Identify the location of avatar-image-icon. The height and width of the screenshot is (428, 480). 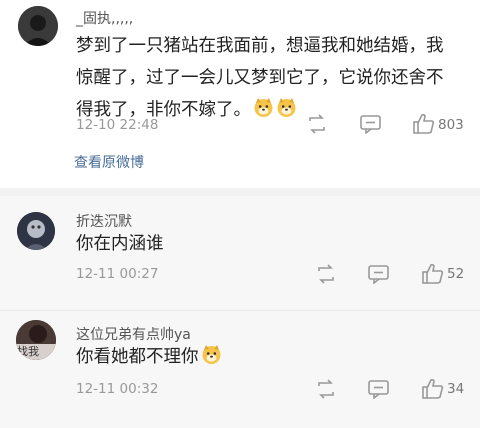
(36, 231).